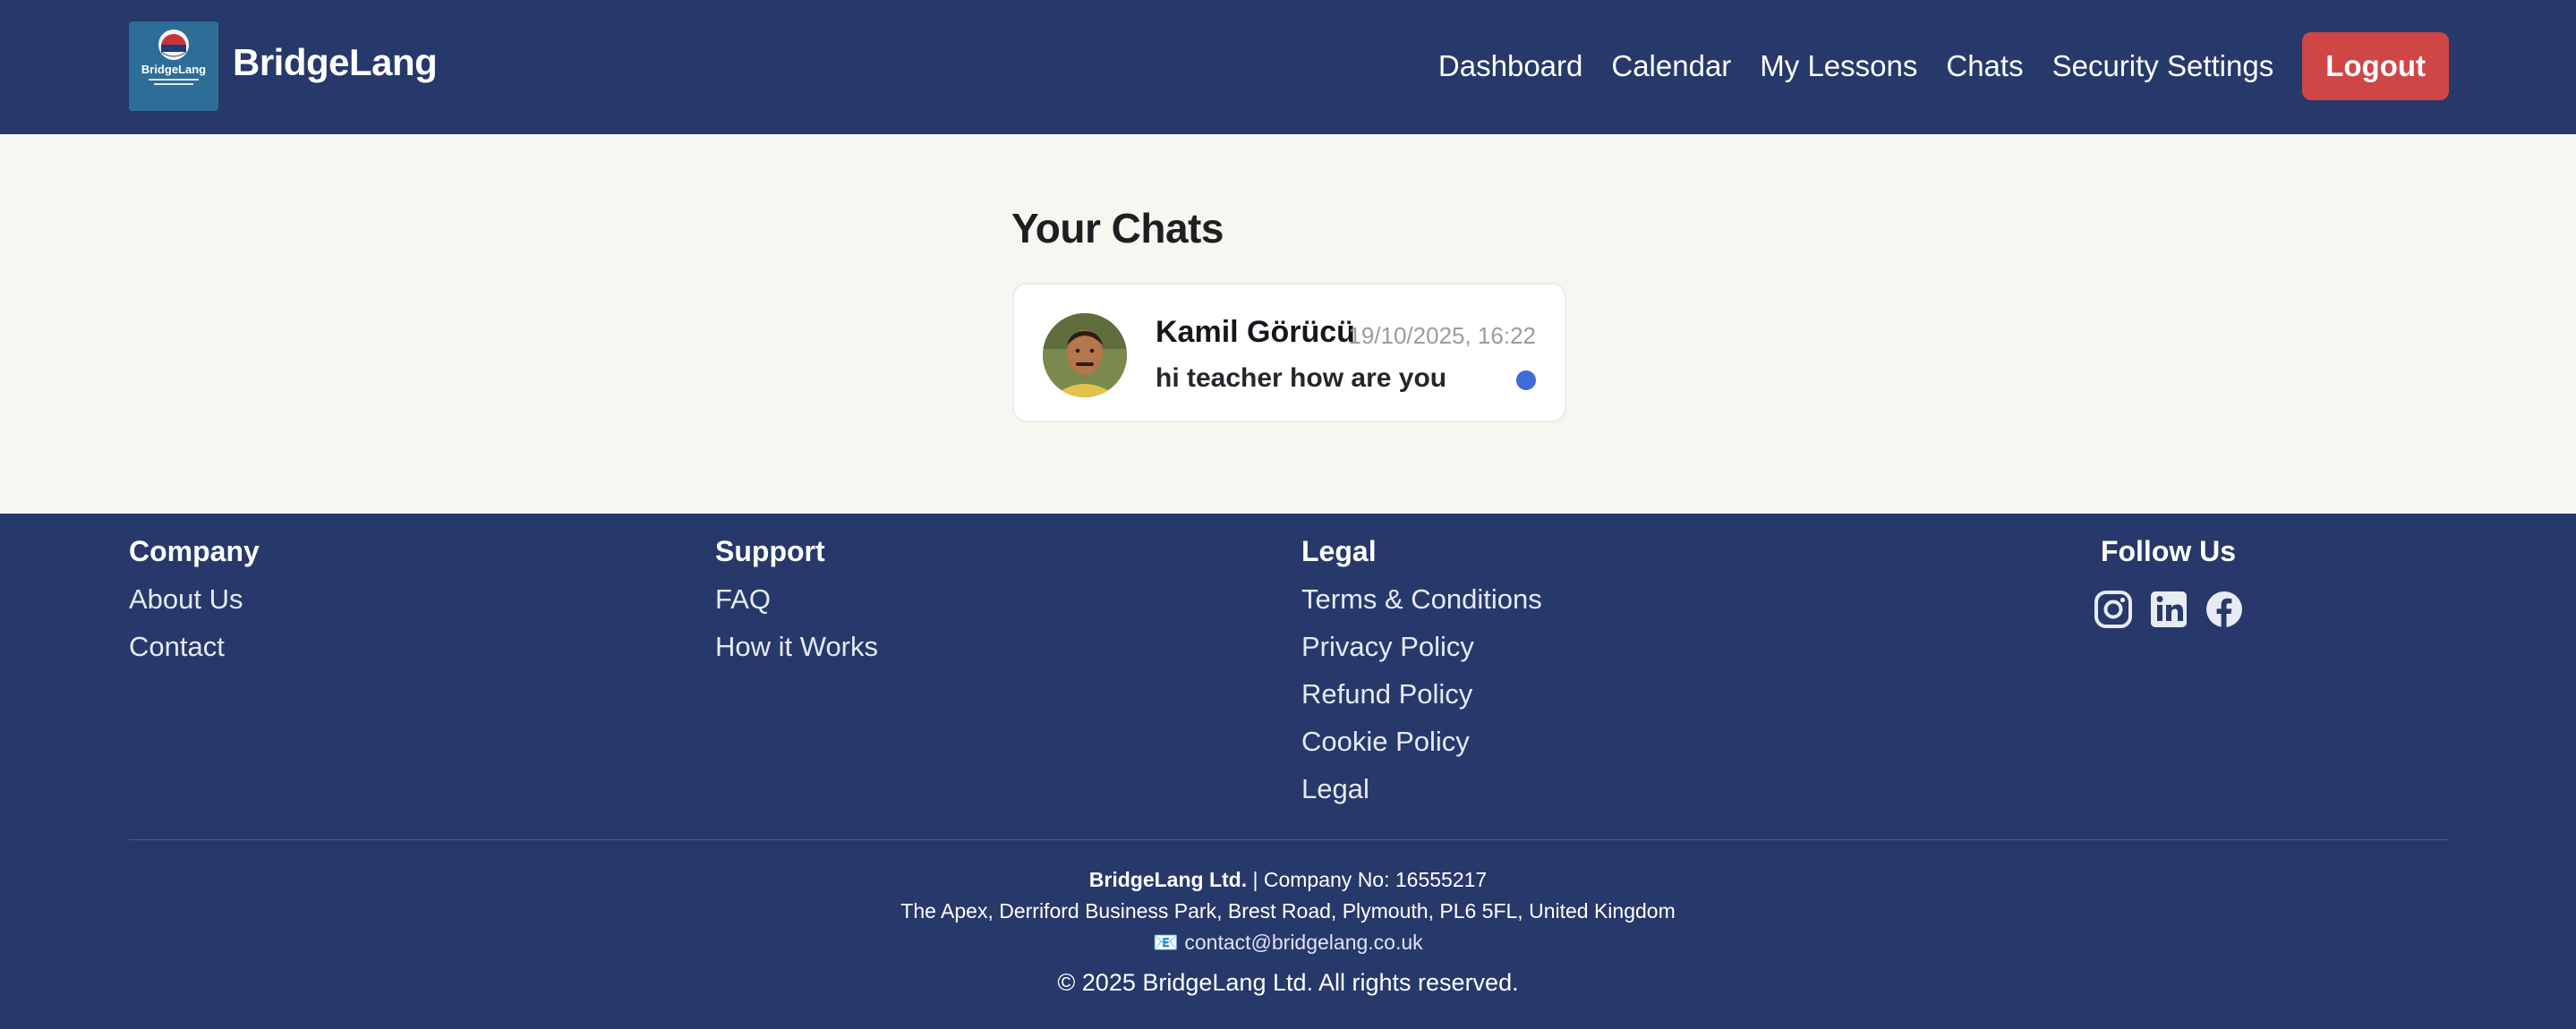 The height and width of the screenshot is (1029, 2576). What do you see at coordinates (1421, 694) in the screenshot?
I see `footer-link-refund-policy: Refund Policy` at bounding box center [1421, 694].